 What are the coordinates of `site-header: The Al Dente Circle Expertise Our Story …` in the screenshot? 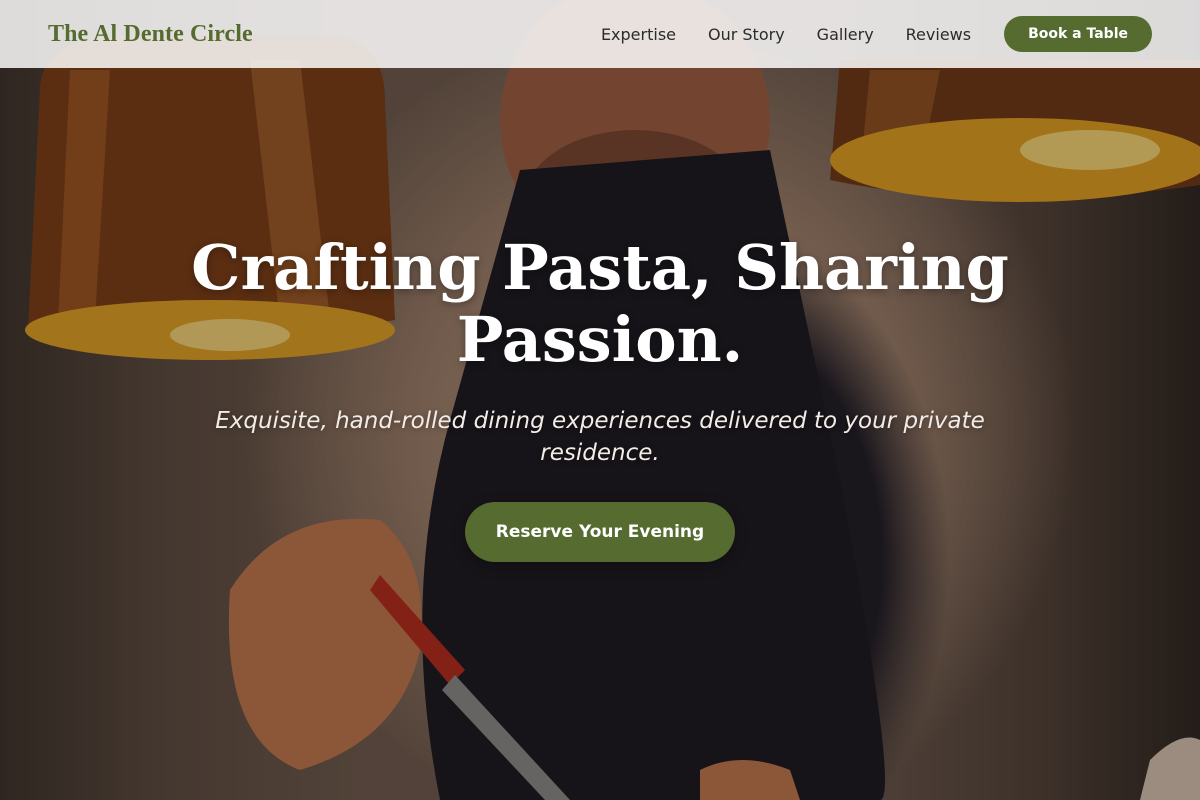 It's located at (600, 34).